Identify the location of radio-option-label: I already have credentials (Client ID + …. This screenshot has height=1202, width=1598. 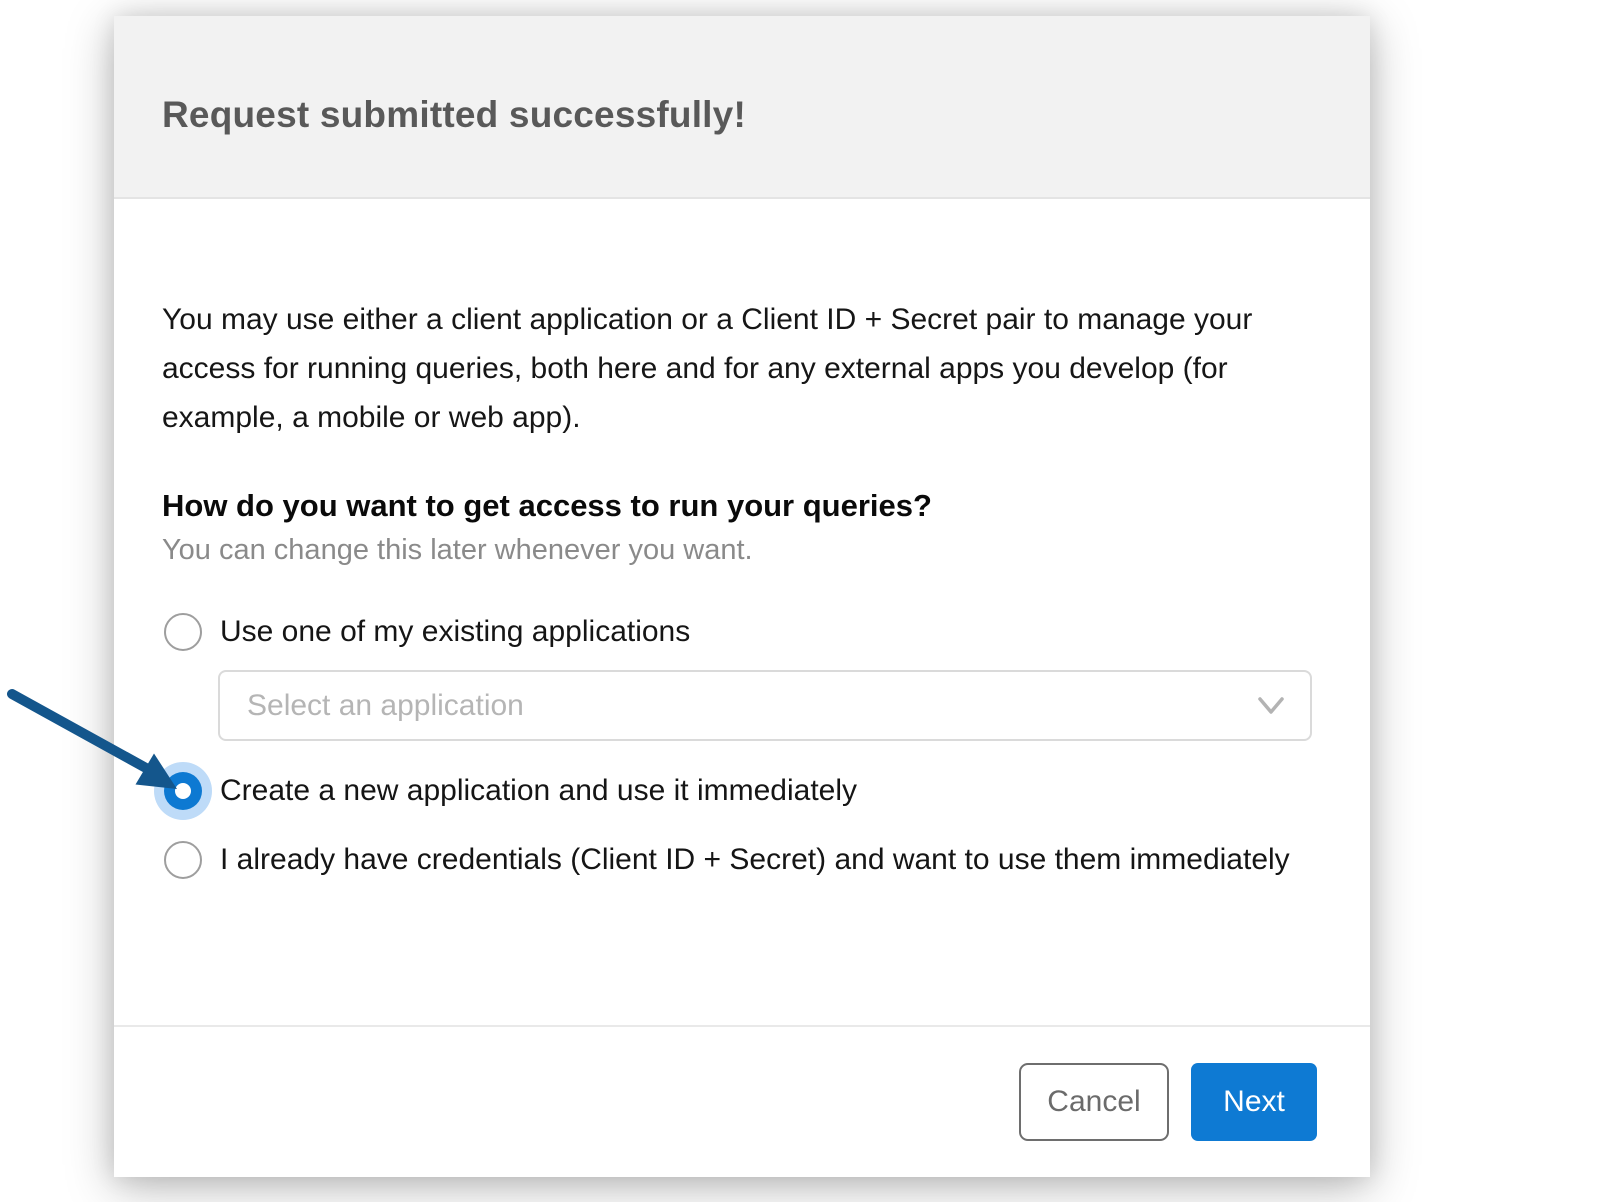
(755, 860).